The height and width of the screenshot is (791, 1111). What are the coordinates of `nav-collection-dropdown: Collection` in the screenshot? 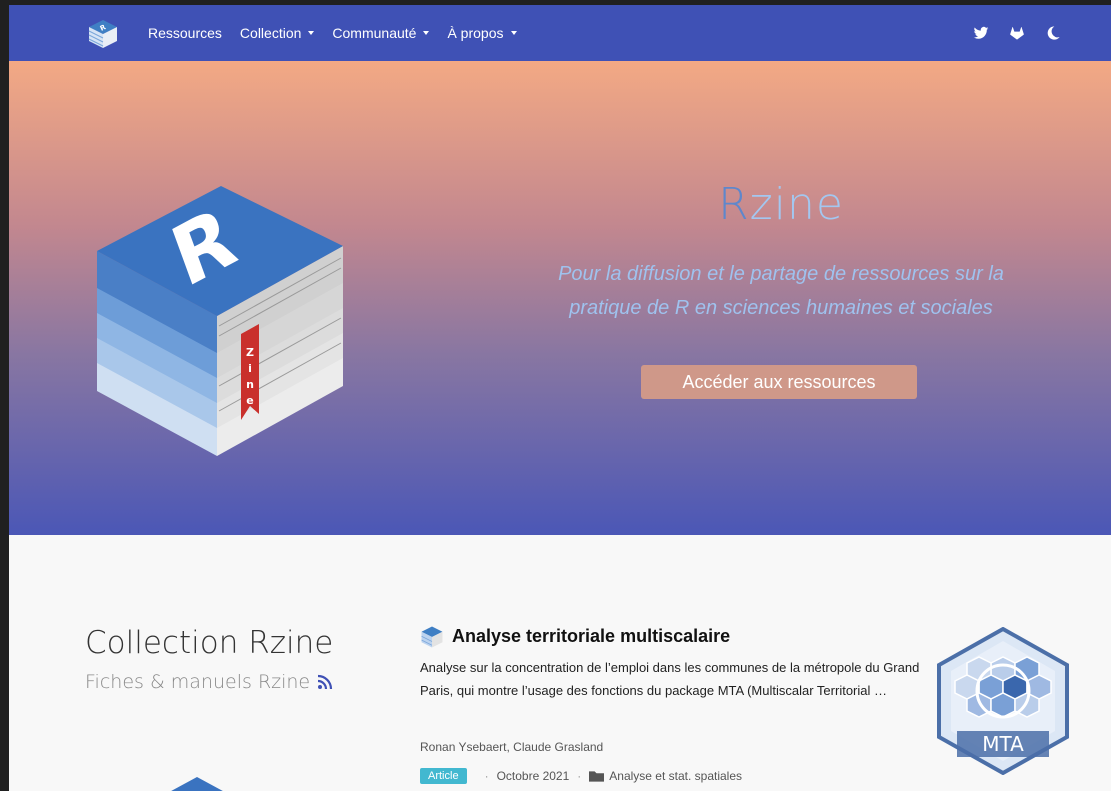 It's located at (277, 33).